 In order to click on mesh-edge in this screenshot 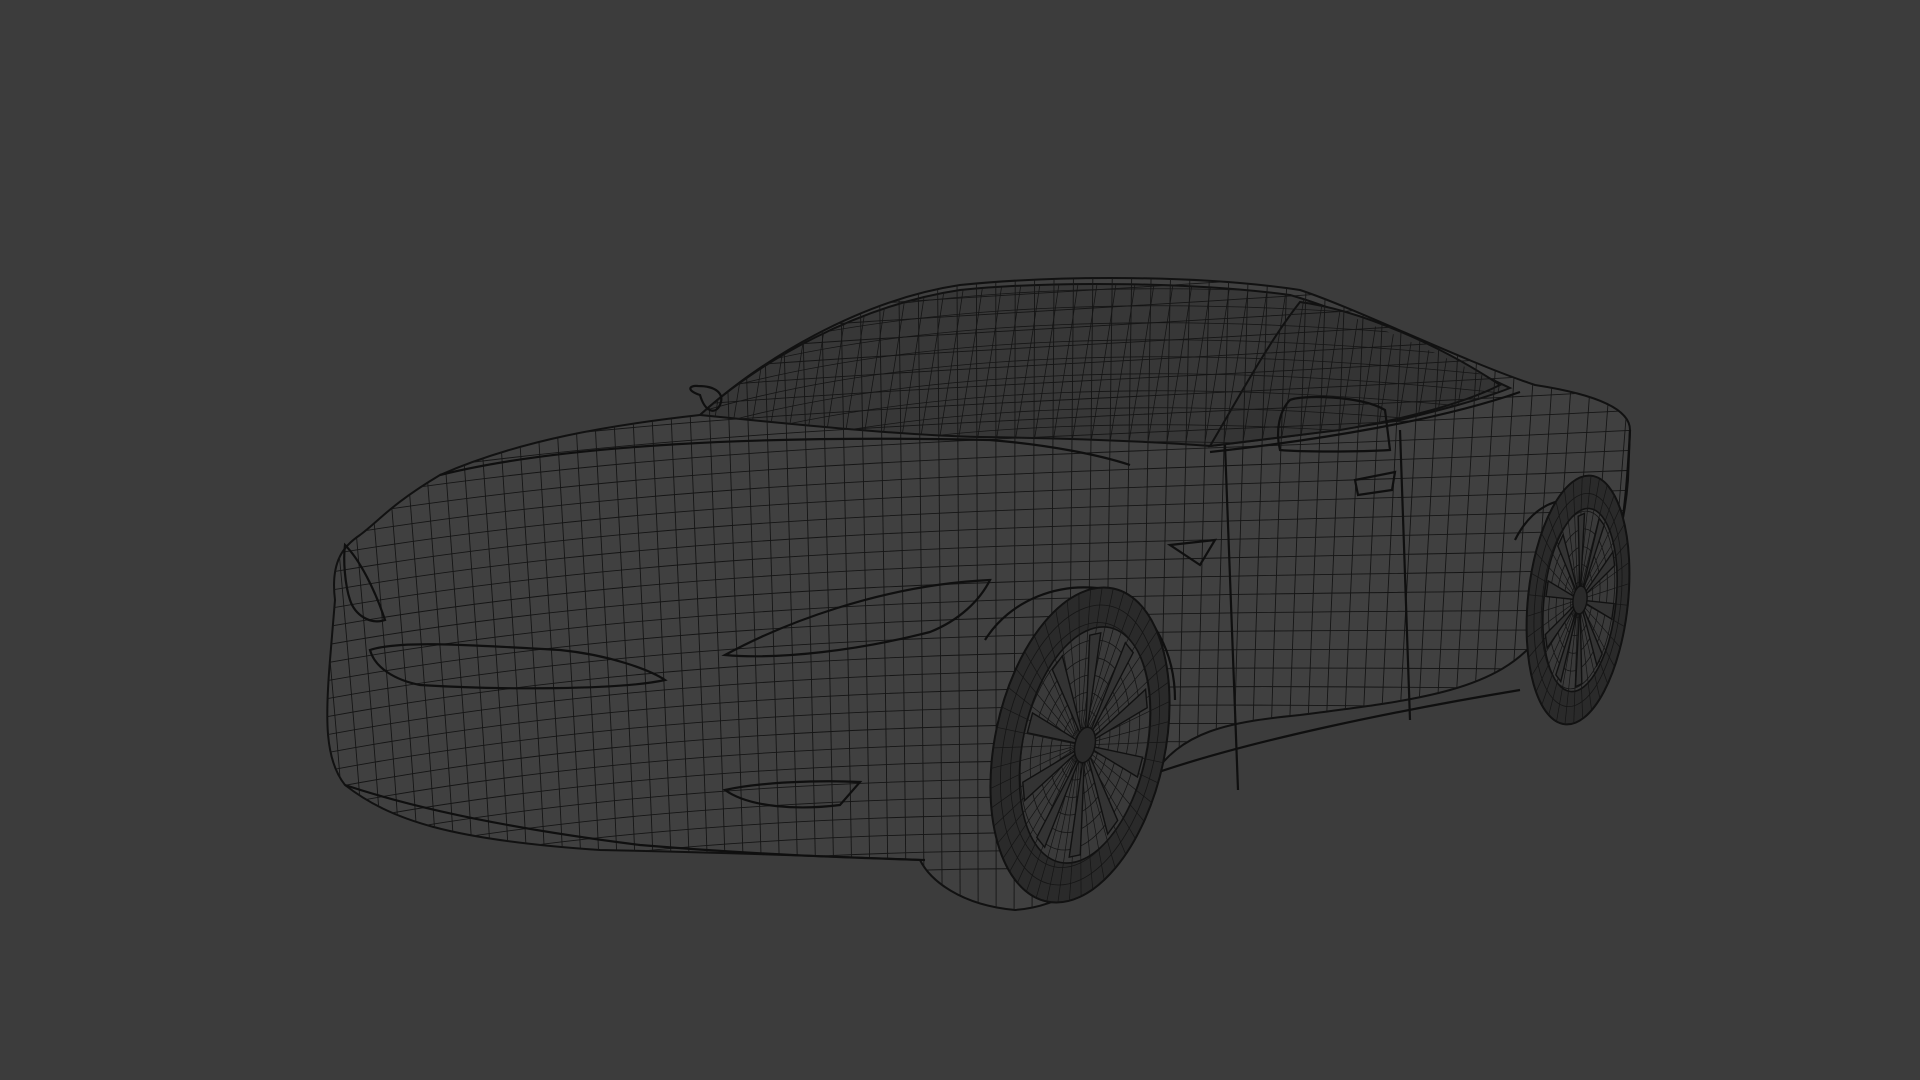, I will do `click(1627, 594)`.